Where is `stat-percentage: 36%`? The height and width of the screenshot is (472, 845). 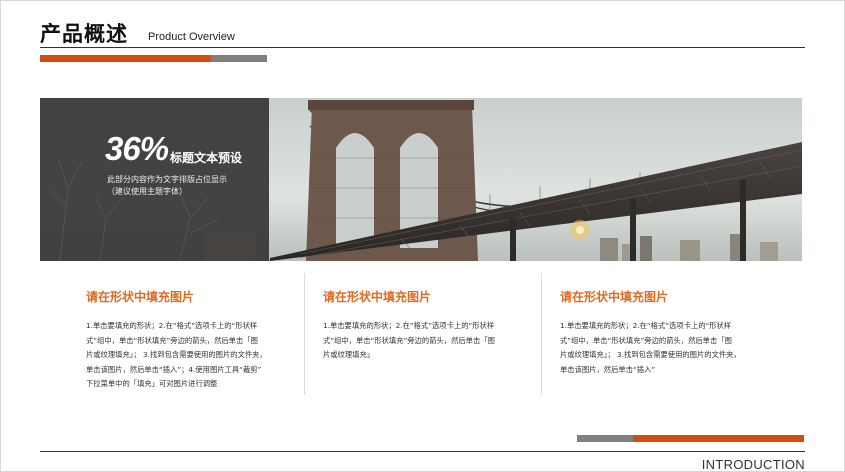 stat-percentage: 36% is located at coordinates (137, 148).